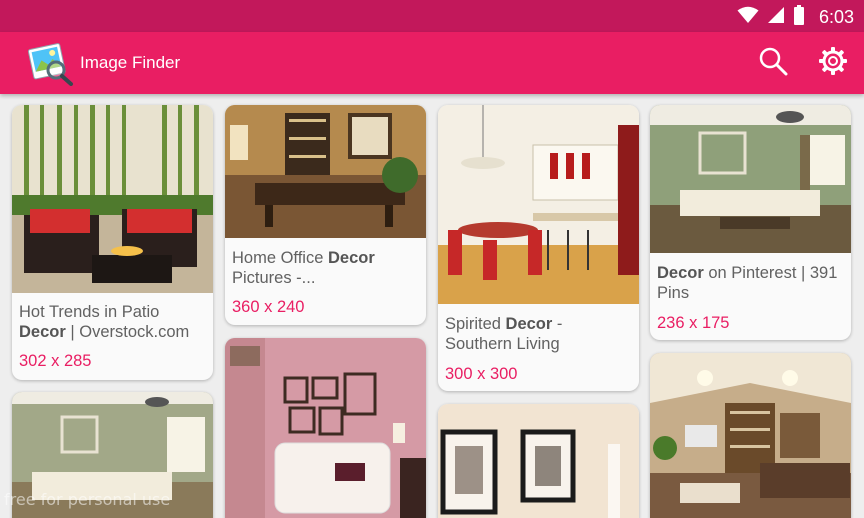  I want to click on status-icons: 6:03, so click(795, 17).